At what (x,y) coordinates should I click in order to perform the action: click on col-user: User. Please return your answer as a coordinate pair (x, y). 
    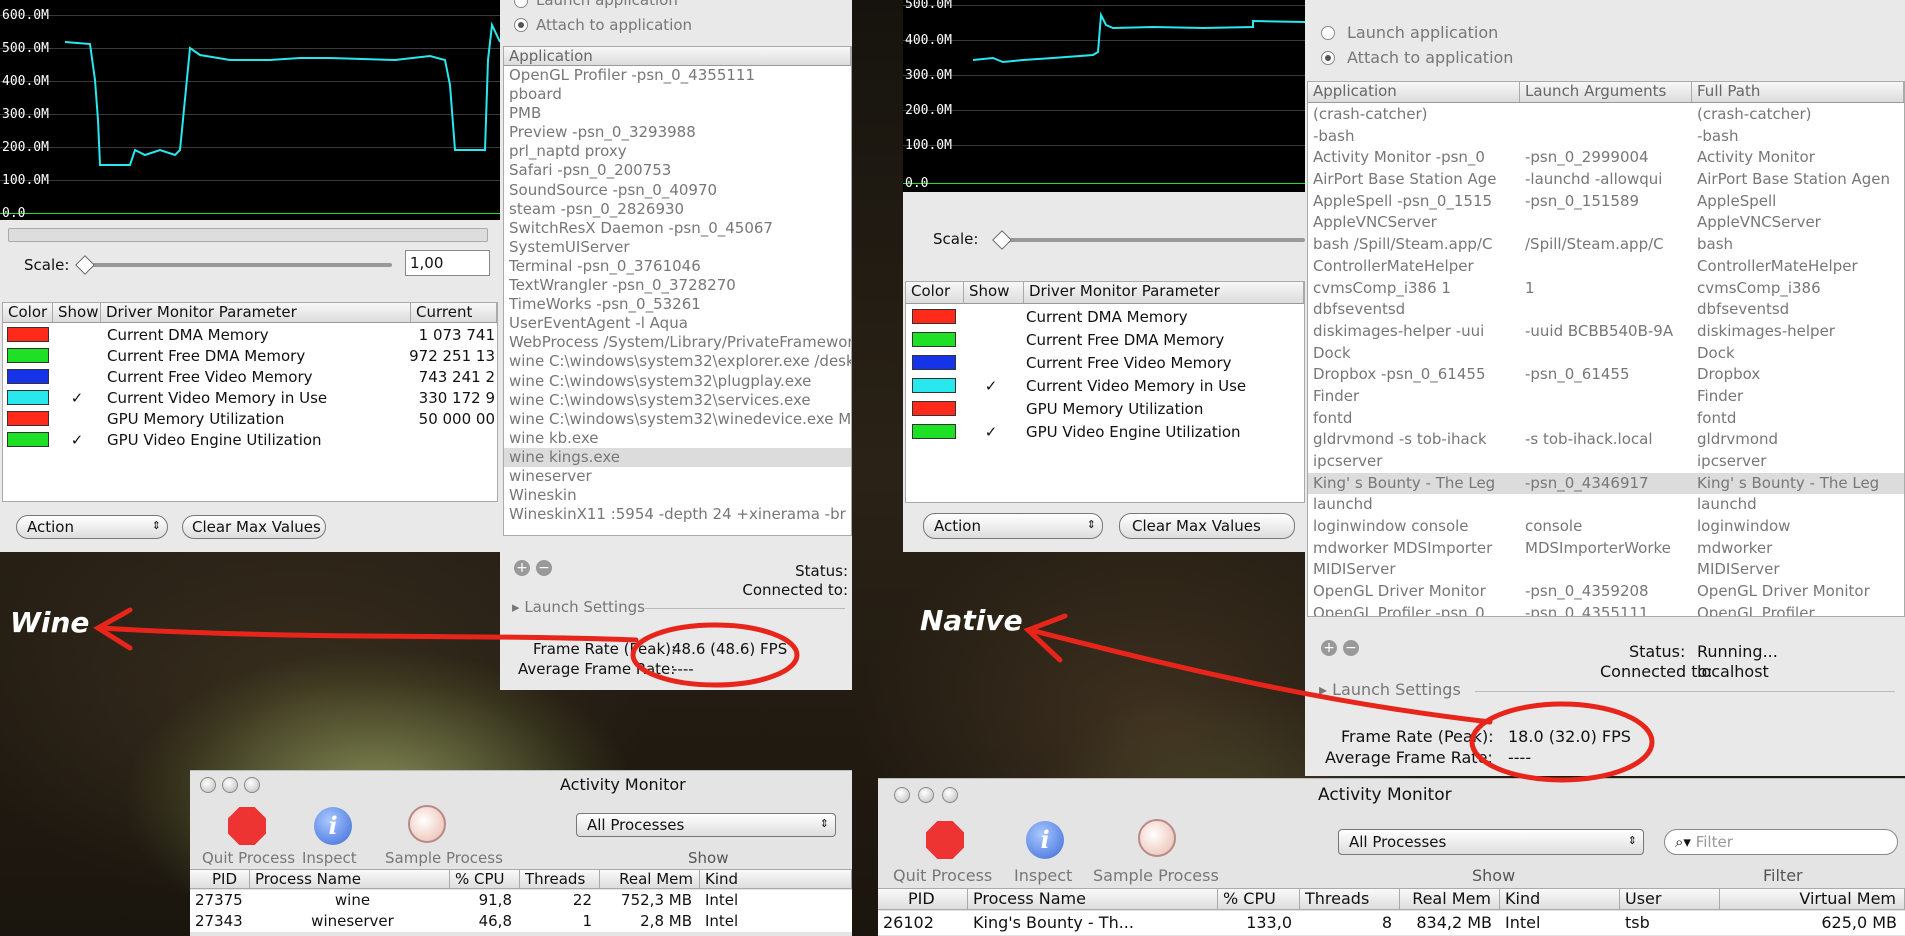
    Looking at the image, I should click on (1670, 899).